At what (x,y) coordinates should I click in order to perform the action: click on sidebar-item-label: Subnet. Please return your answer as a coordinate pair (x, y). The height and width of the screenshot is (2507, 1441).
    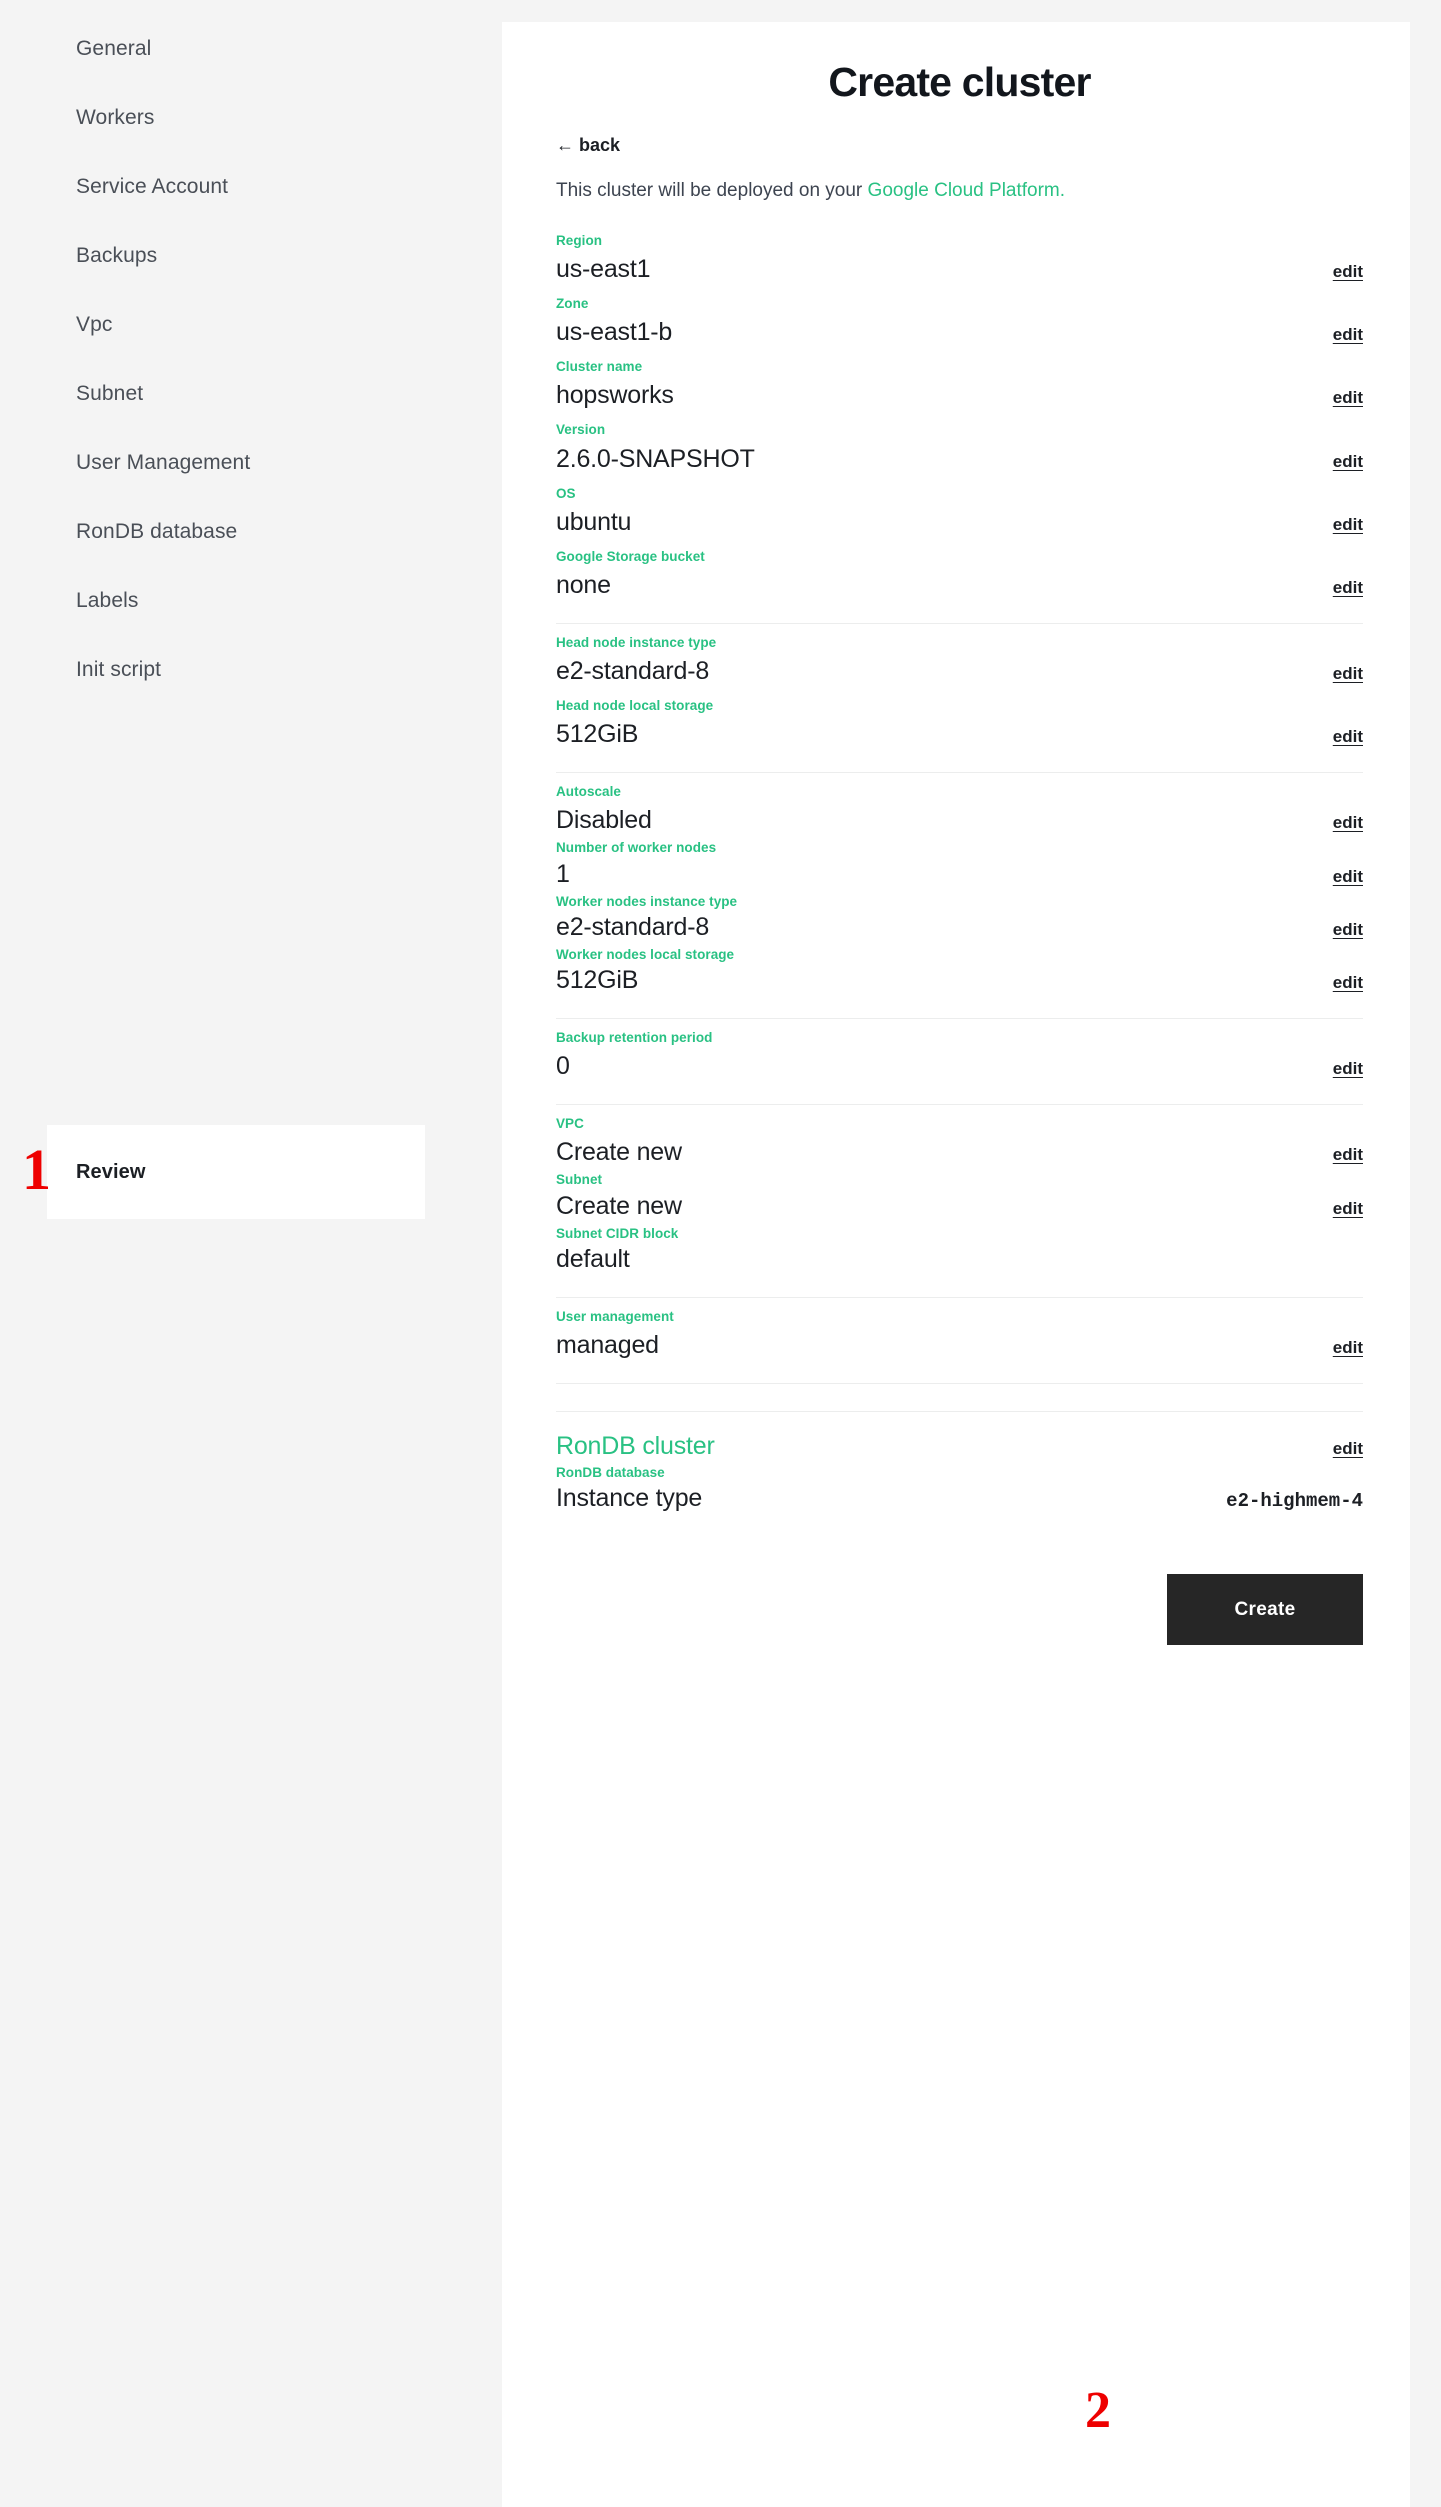
    Looking at the image, I should click on (110, 393).